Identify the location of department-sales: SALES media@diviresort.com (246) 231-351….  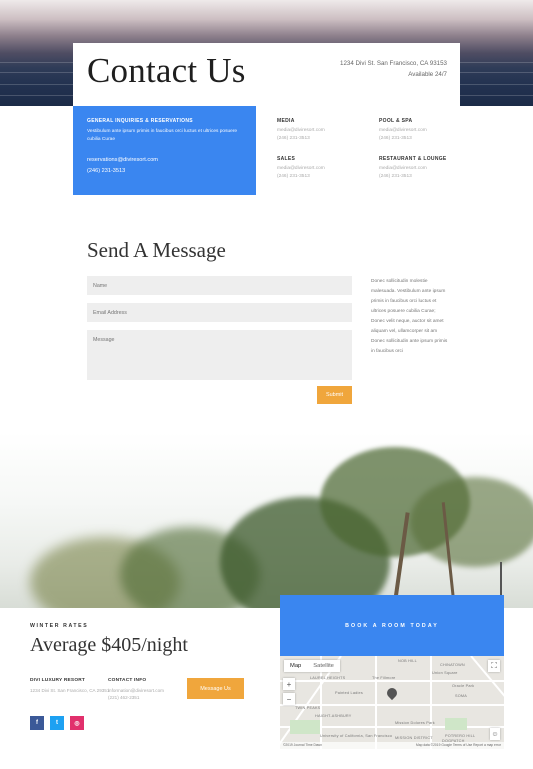
(322, 168).